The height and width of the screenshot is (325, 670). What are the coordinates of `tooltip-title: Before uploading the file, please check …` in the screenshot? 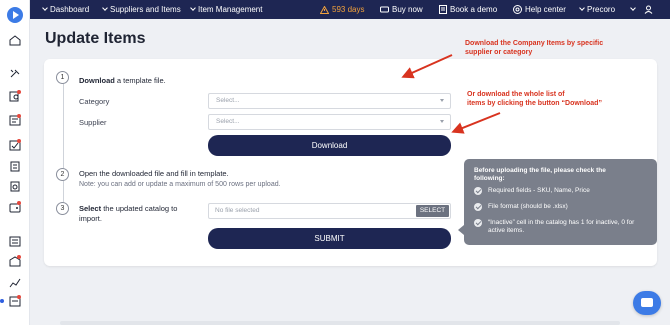 It's located at (561, 175).